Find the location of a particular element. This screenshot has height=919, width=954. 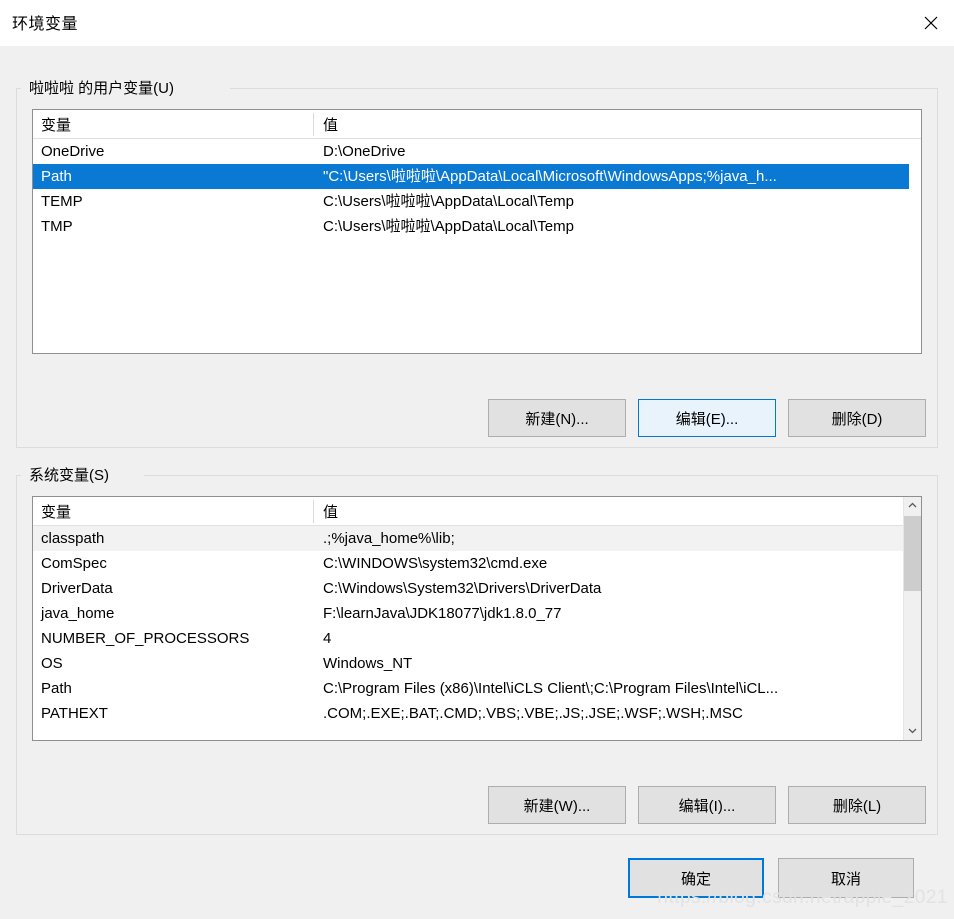

user-col-divider is located at coordinates (313, 124).